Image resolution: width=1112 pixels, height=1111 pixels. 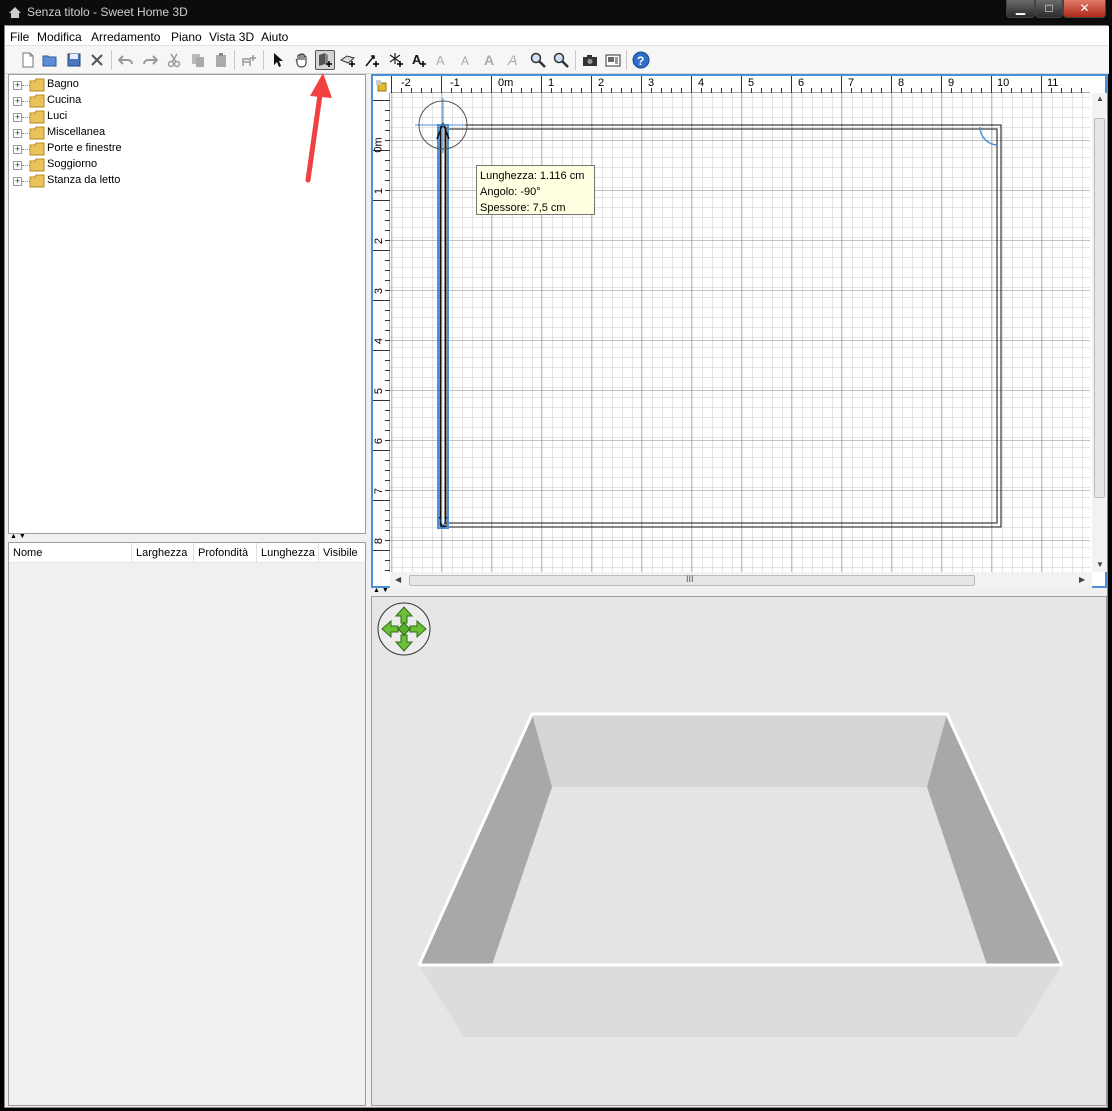 I want to click on catalog-category-label: Luci, so click(x=57, y=116).